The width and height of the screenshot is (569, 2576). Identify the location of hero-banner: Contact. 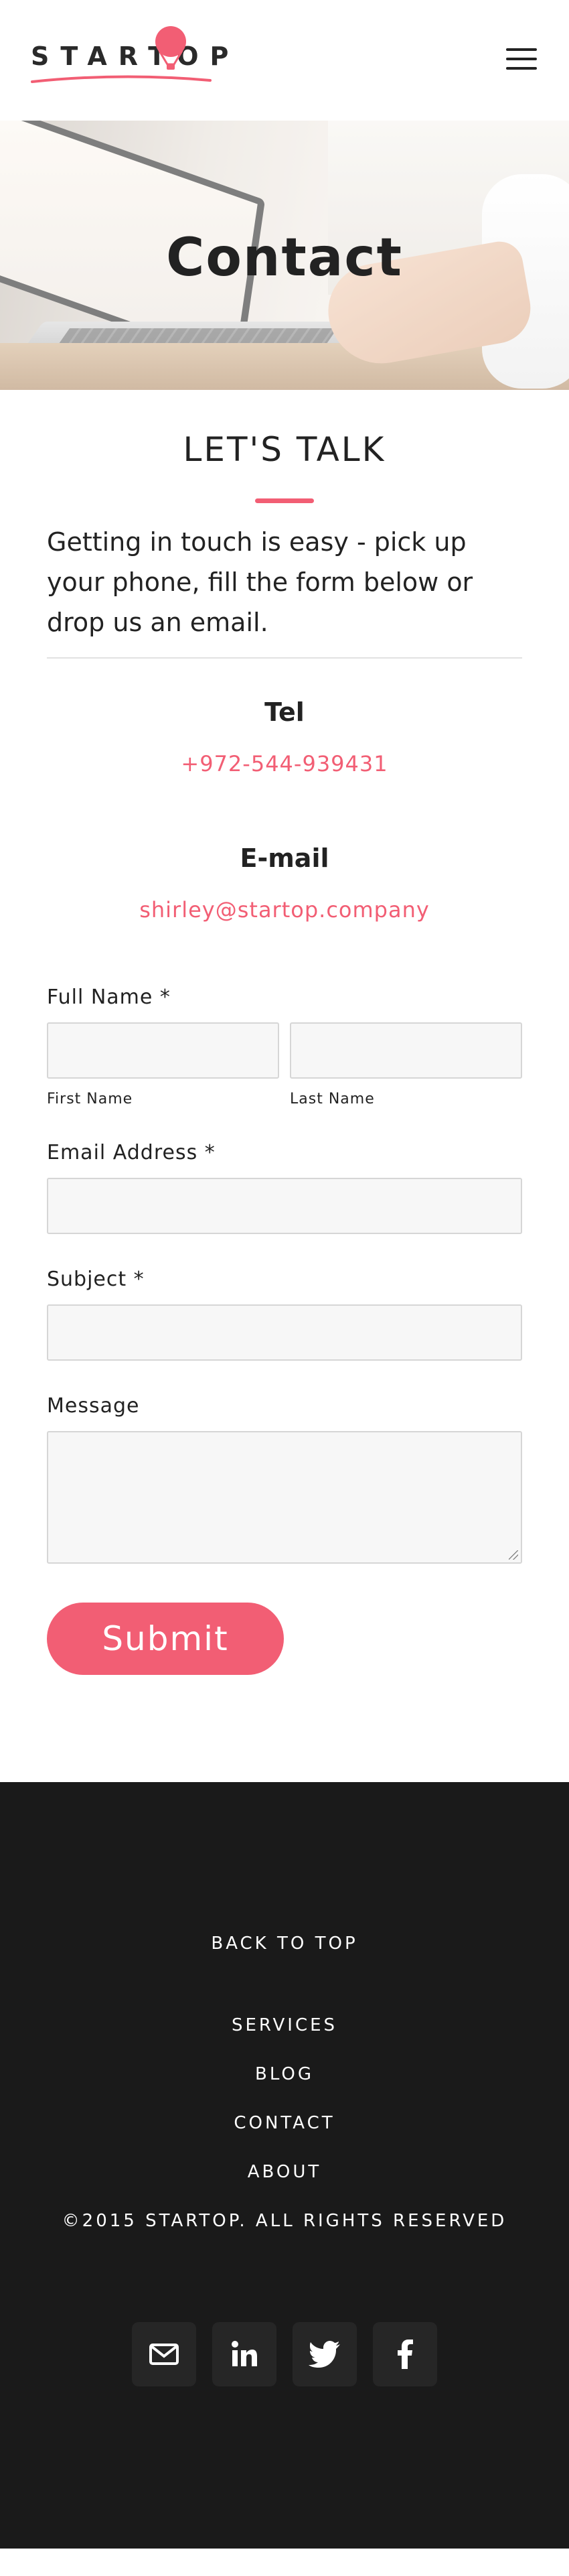
(284, 256).